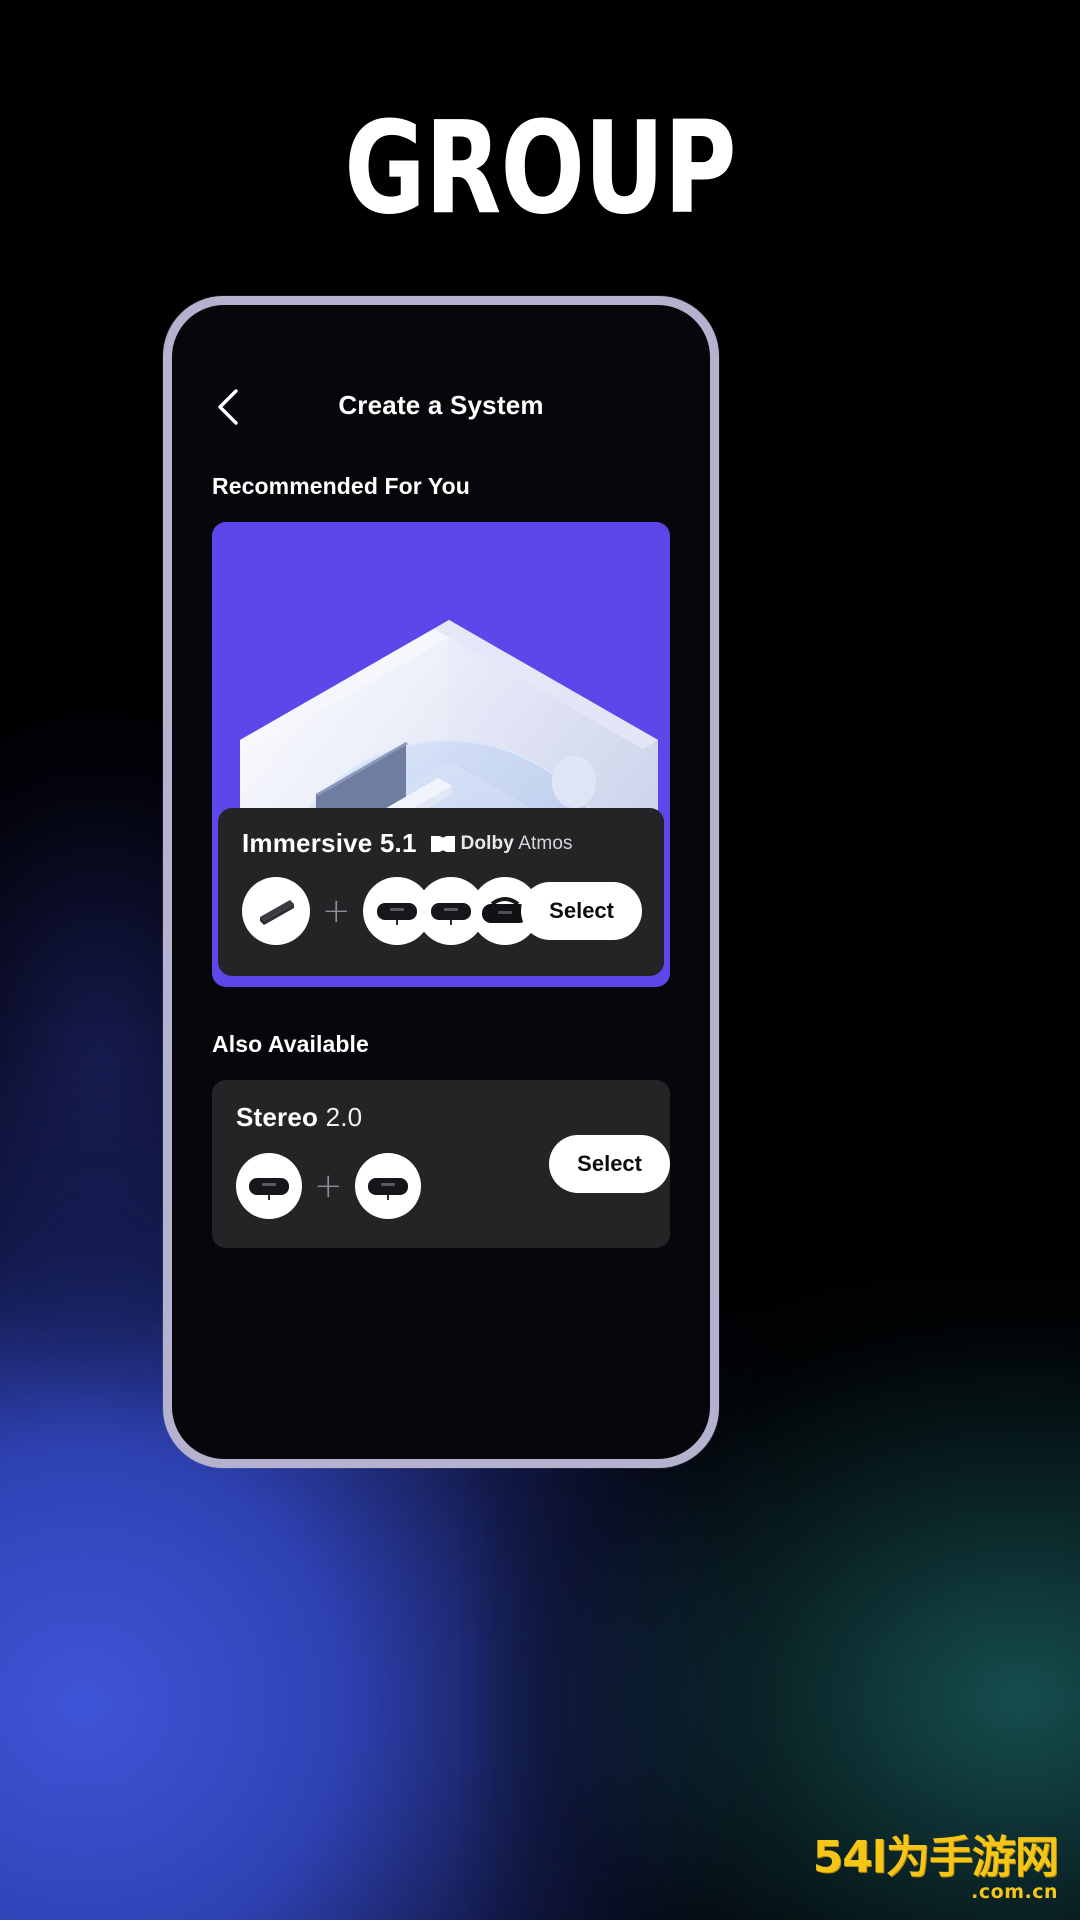 The height and width of the screenshot is (1920, 1080). What do you see at coordinates (344, 1117) in the screenshot?
I see `stereo-title-light: 2.0` at bounding box center [344, 1117].